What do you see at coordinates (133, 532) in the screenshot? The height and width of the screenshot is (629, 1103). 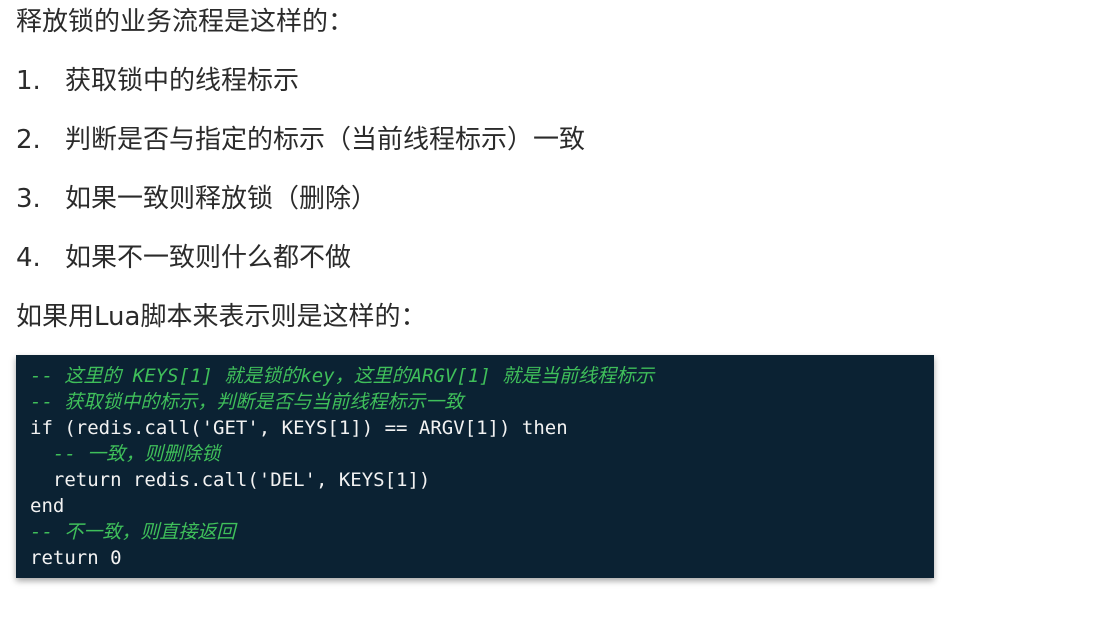 I see `code-line-comment: -- 不一致，则直接返回` at bounding box center [133, 532].